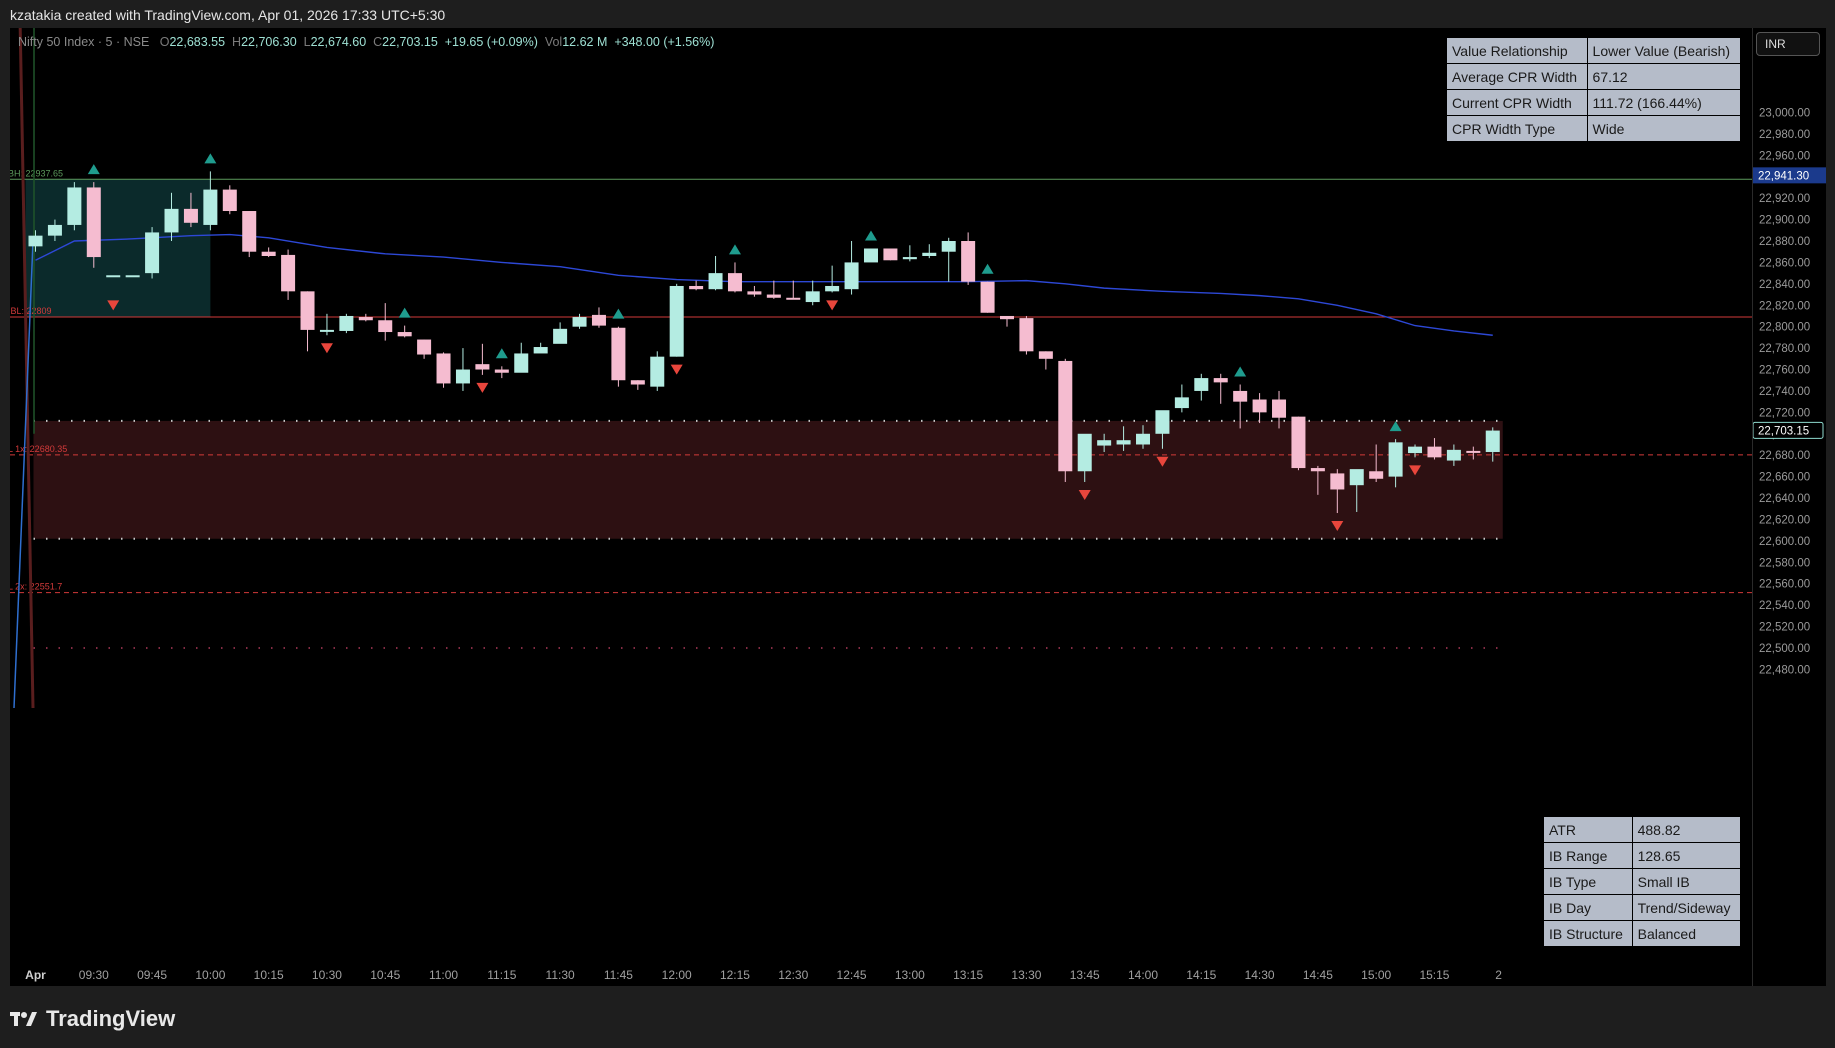 The width and height of the screenshot is (1835, 1048). I want to click on currency-button: INR, so click(1788, 44).